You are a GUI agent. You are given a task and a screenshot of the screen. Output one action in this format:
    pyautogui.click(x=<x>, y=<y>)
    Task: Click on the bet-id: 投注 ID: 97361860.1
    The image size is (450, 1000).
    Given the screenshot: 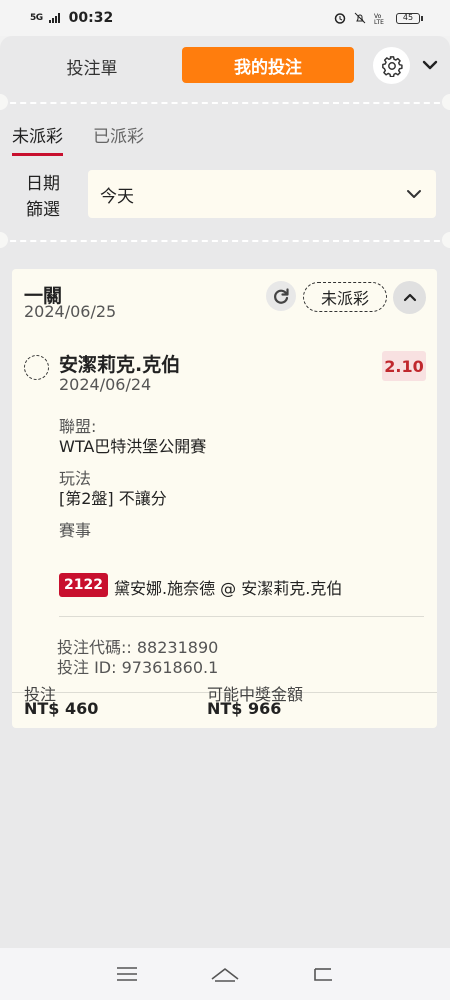 What is the action you would take?
    pyautogui.click(x=138, y=667)
    